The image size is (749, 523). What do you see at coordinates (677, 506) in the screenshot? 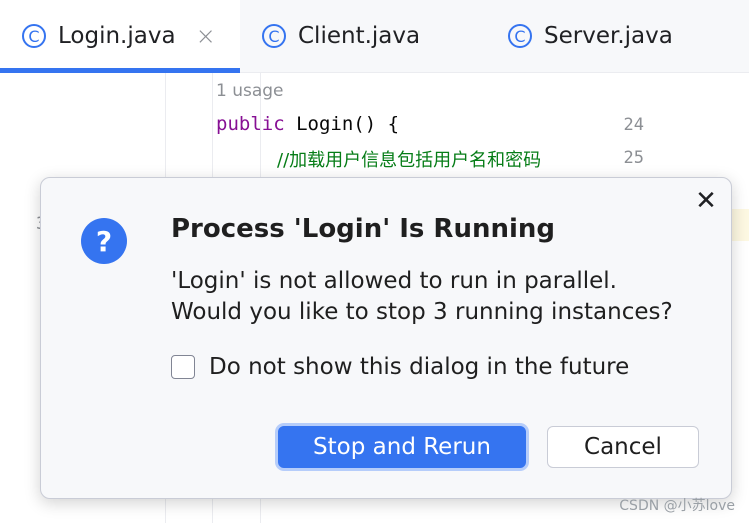
I see `watermark: CSDN @小苏love` at bounding box center [677, 506].